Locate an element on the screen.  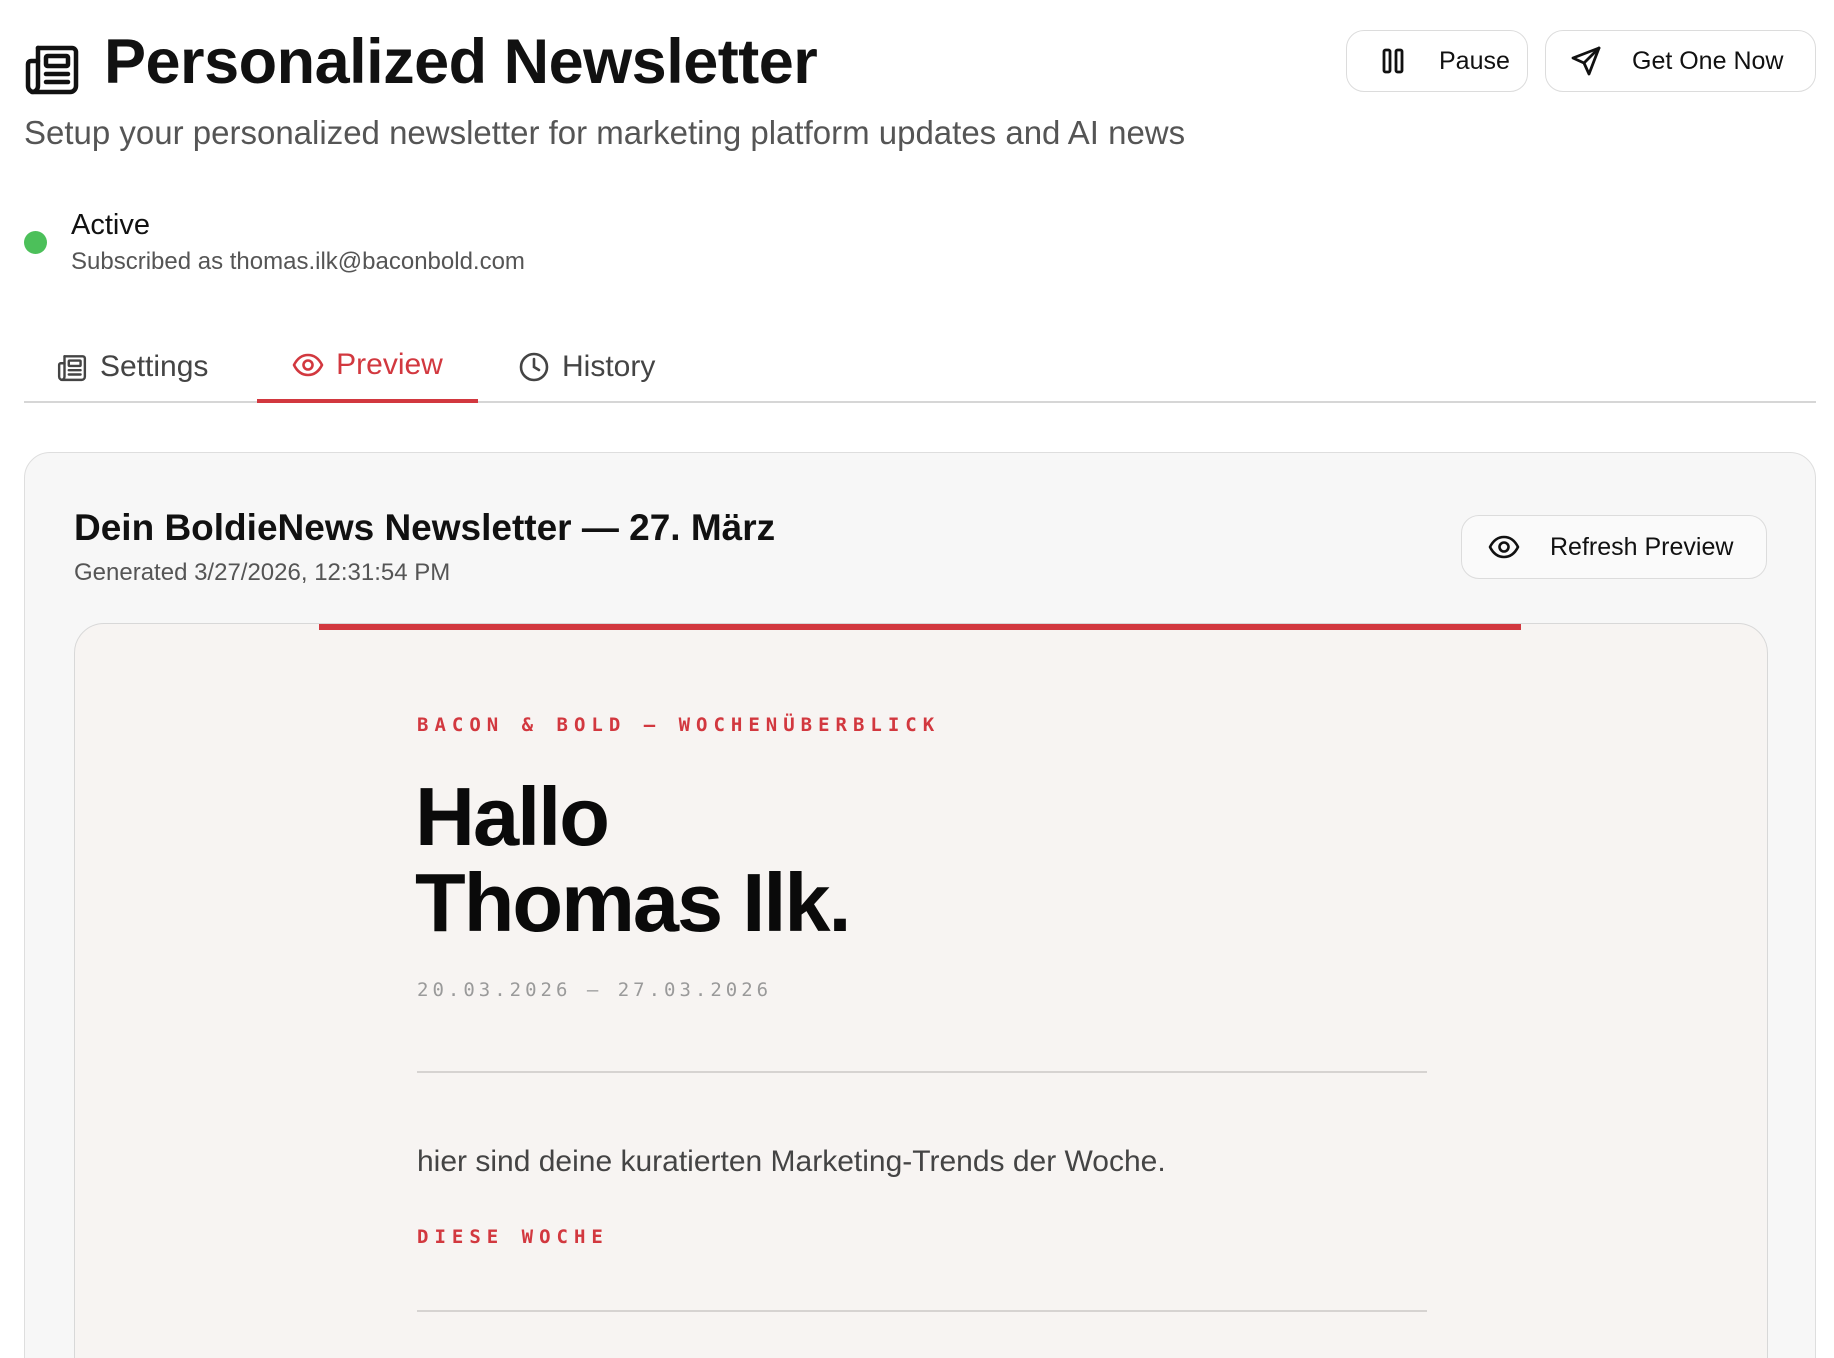
refresh-preview-label: Refresh Preview is located at coordinates (1642, 546).